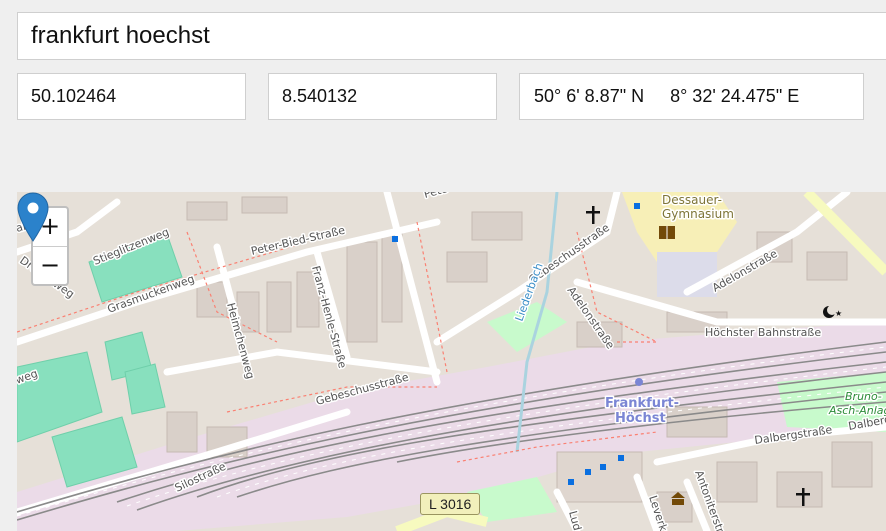  What do you see at coordinates (692, 200) in the screenshot?
I see `school-label: Dessauer-` at bounding box center [692, 200].